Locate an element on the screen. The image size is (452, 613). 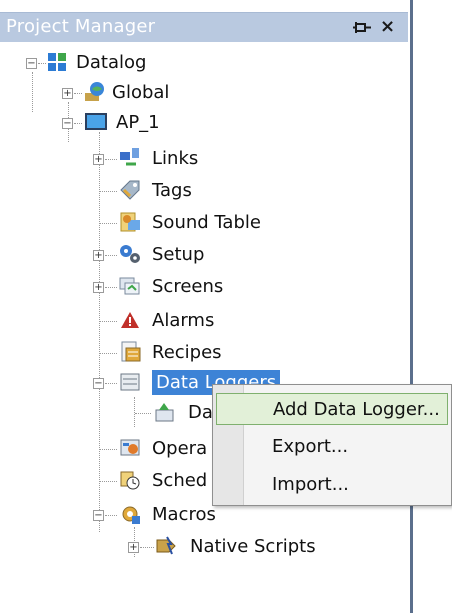
project-icon is located at coordinates (57, 62).